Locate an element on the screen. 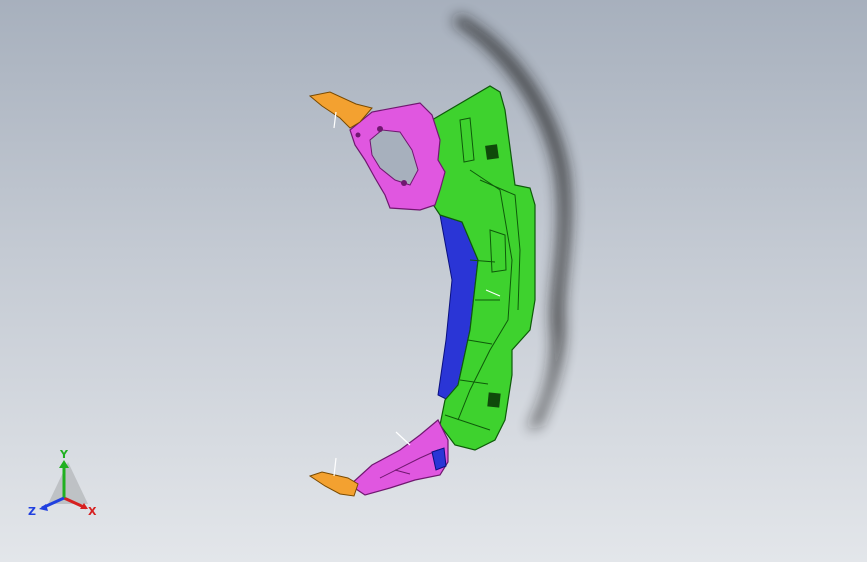 The width and height of the screenshot is (867, 562). orientation-triad: Y X Z is located at coordinates (69, 488).